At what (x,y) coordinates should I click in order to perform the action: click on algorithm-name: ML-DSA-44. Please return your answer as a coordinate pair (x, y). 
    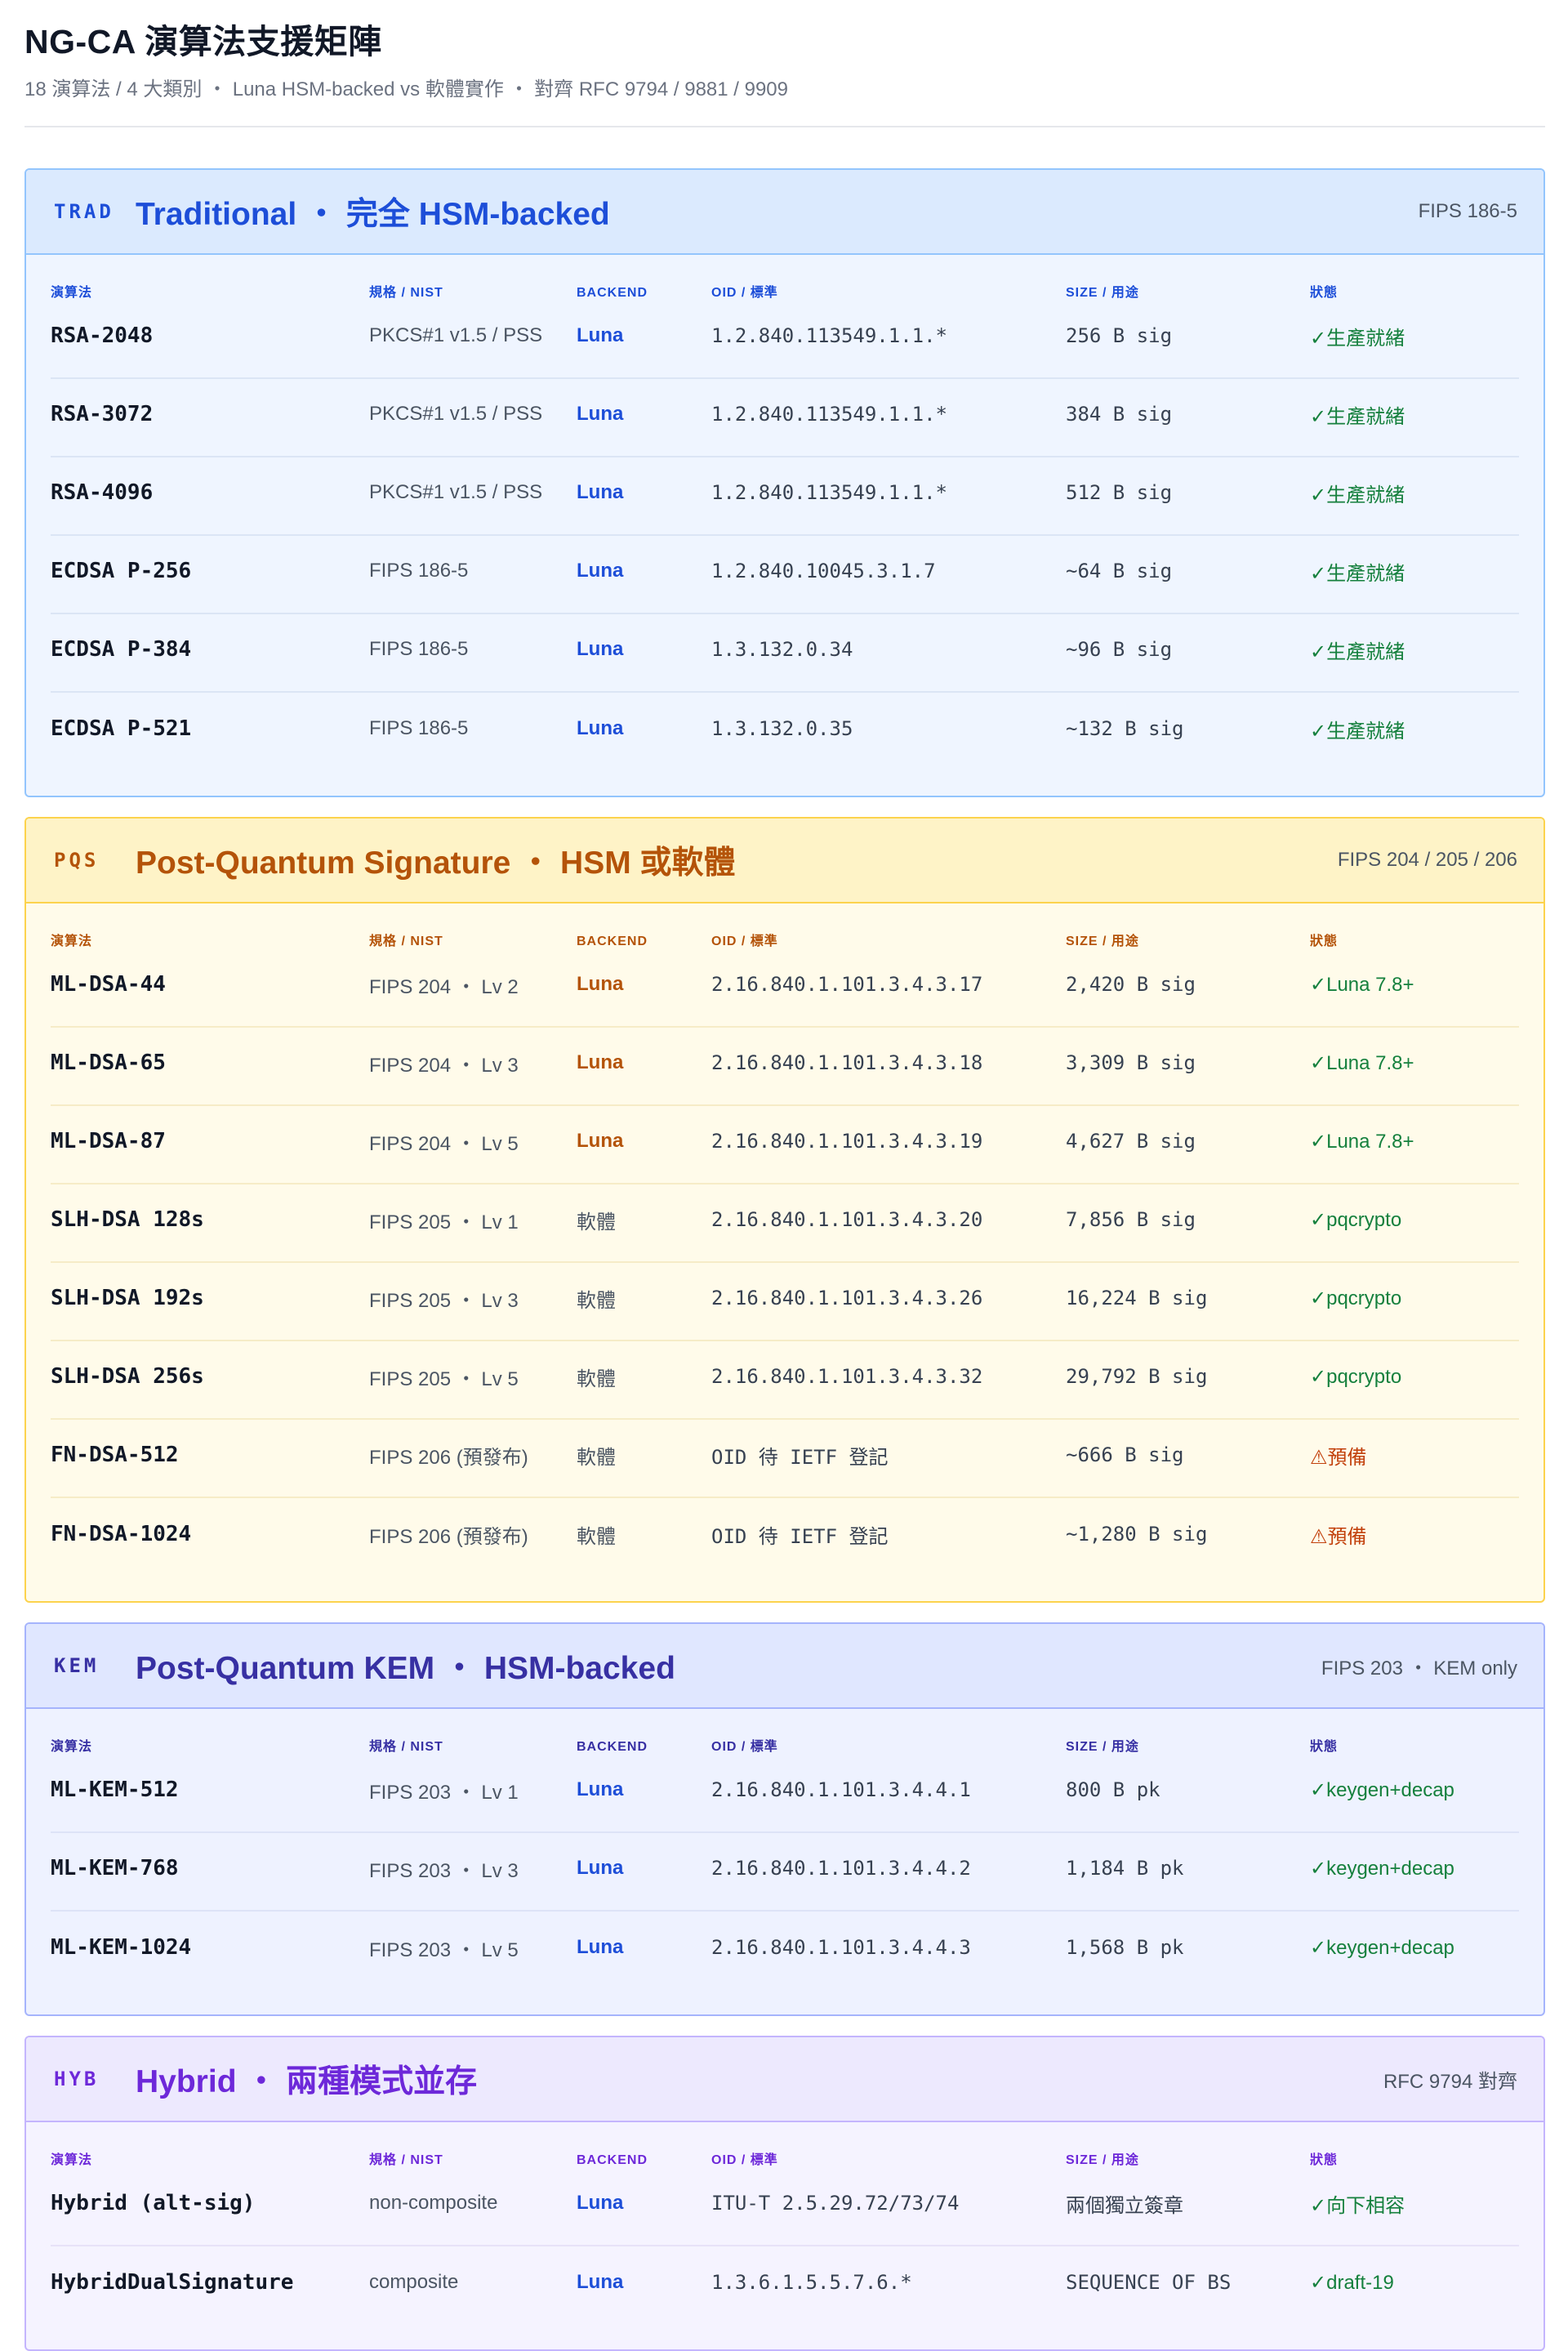
    Looking at the image, I should click on (108, 984).